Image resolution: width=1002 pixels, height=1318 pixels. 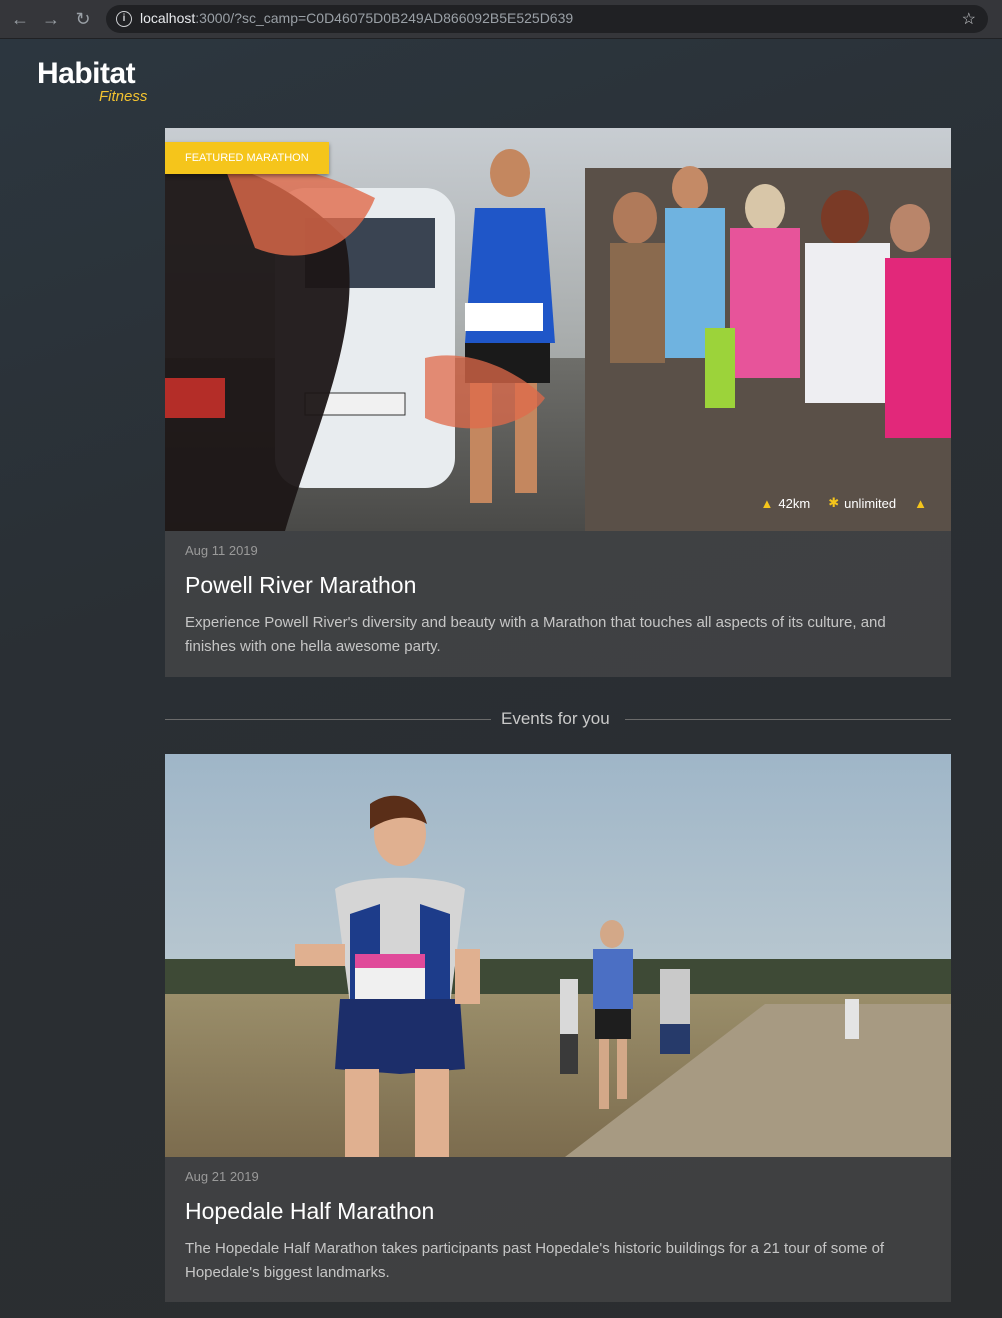 I want to click on section-divider: Events for you, so click(x=558, y=719).